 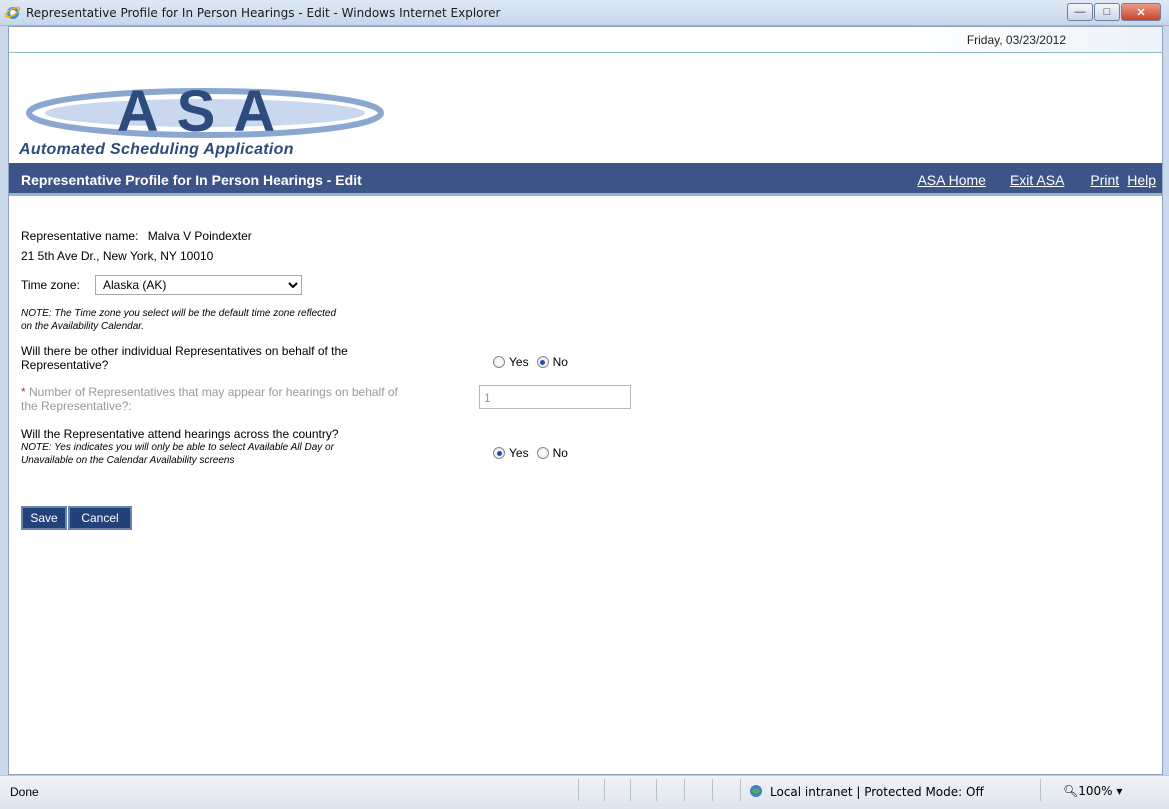 I want to click on status-text: Done, so click(x=24, y=792).